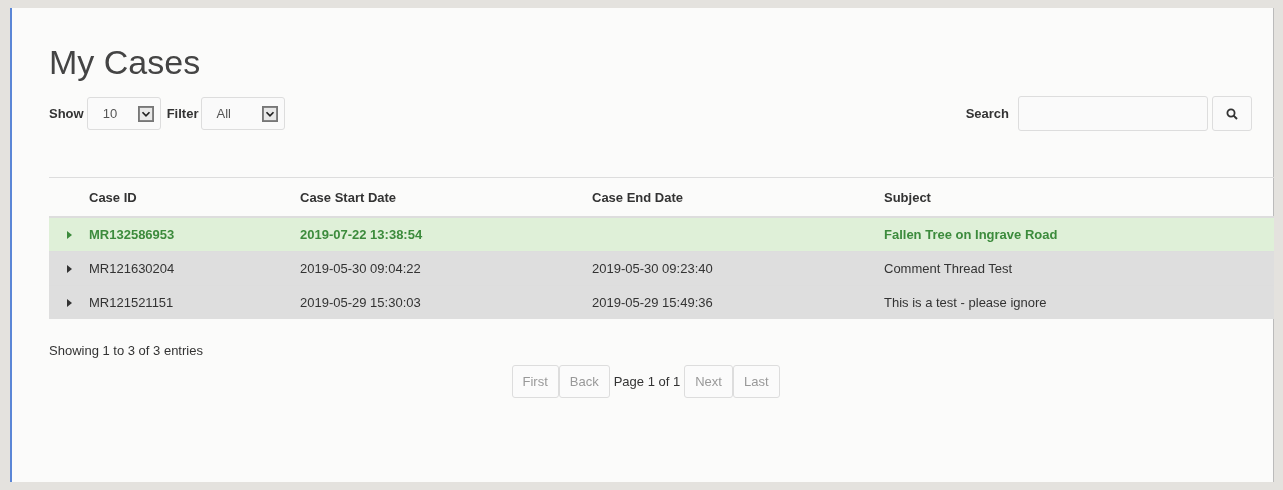 This screenshot has height=490, width=1283. What do you see at coordinates (638, 197) in the screenshot?
I see `column-header: Case End Date` at bounding box center [638, 197].